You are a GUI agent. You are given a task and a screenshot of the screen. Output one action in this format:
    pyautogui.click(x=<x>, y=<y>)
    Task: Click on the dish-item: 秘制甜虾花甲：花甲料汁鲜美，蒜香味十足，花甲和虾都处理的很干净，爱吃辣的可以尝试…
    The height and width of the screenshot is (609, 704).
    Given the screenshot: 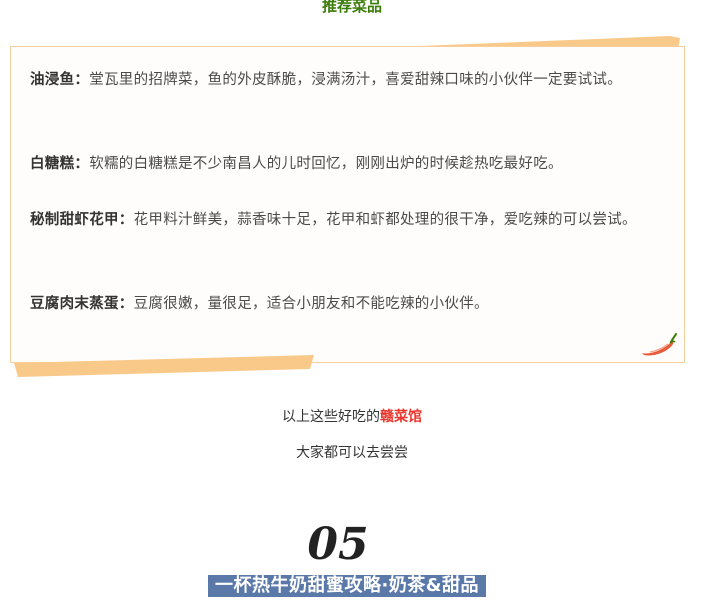 What is the action you would take?
    pyautogui.click(x=352, y=220)
    